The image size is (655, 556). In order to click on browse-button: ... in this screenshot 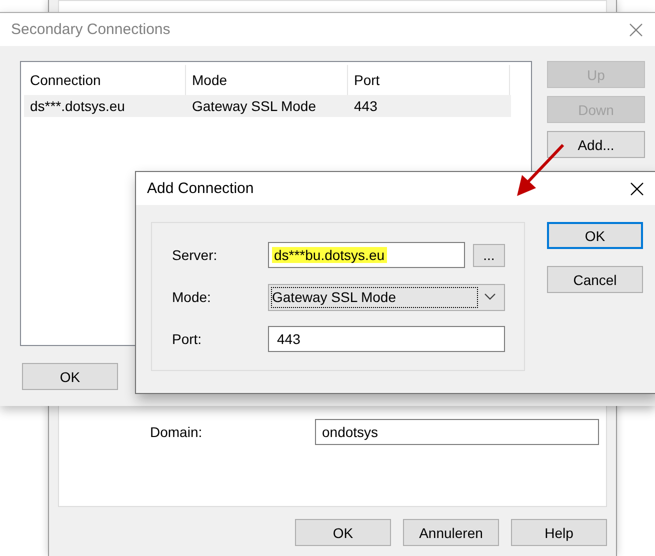, I will do `click(489, 255)`.